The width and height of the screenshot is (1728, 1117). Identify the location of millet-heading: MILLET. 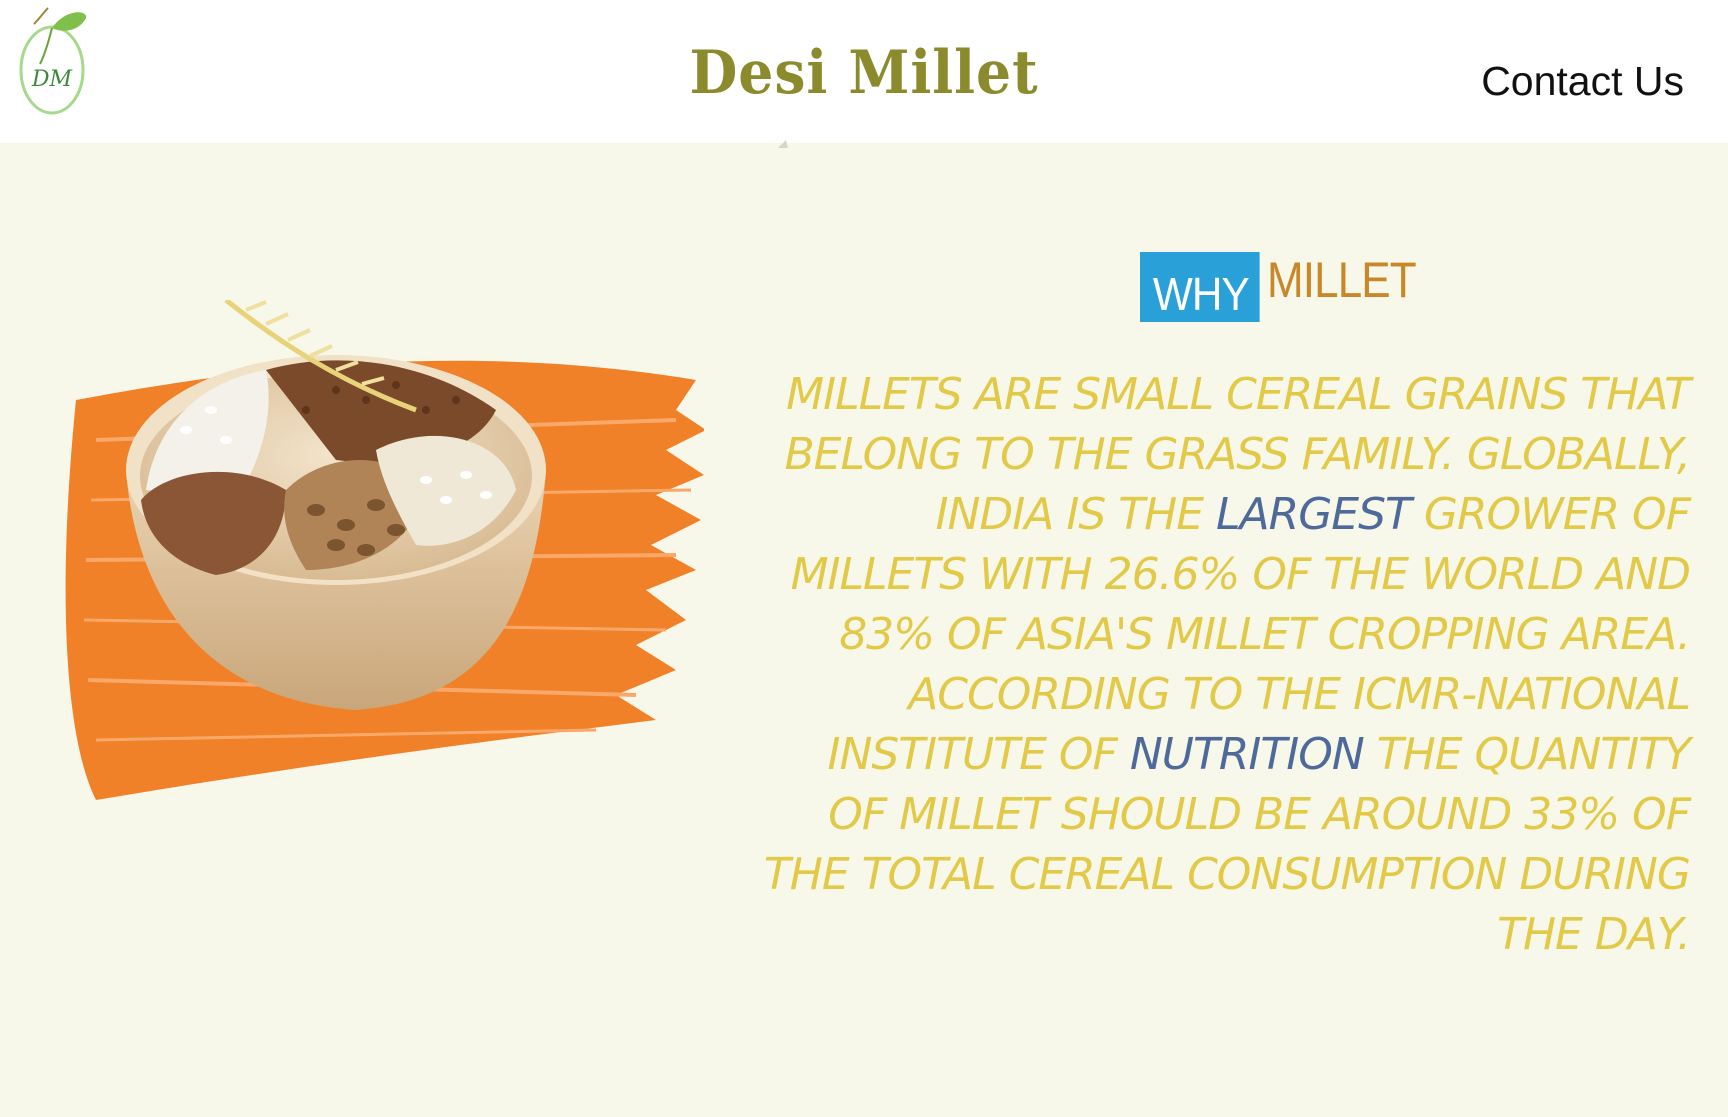
(1342, 280).